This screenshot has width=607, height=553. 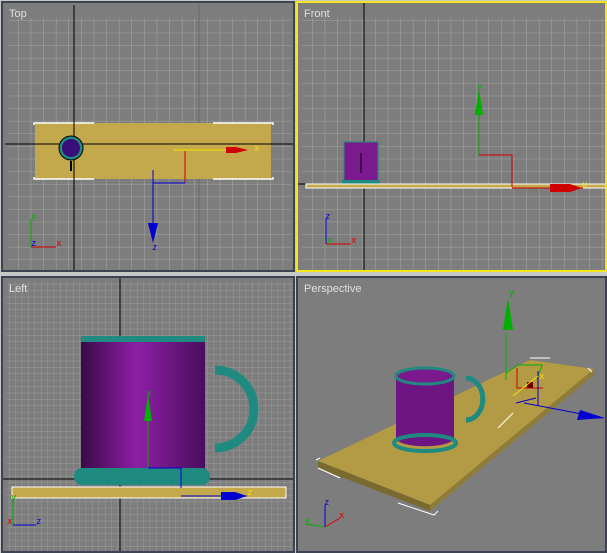 What do you see at coordinates (317, 14) in the screenshot?
I see `viewport-label-front: Front` at bounding box center [317, 14].